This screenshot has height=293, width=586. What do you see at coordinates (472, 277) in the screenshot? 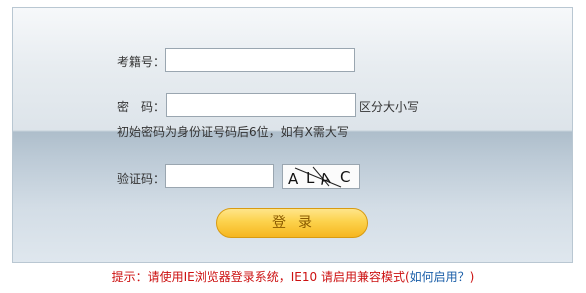
I see `browser-tip-close: )` at bounding box center [472, 277].